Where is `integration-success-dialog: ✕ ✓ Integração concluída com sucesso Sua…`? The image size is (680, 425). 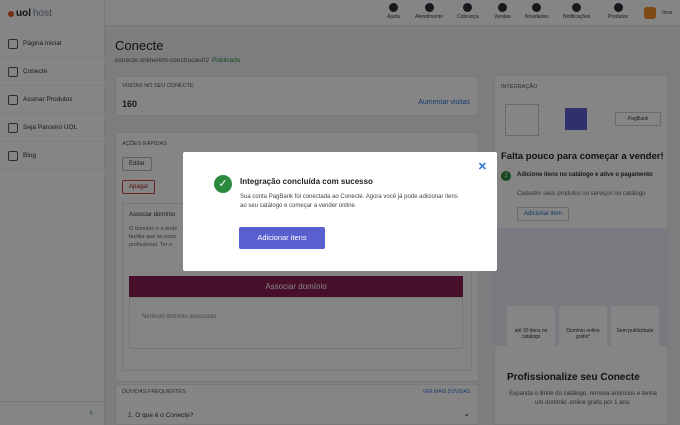
integration-success-dialog: ✕ ✓ Integração concluída com sucesso Sua… is located at coordinates (340, 211).